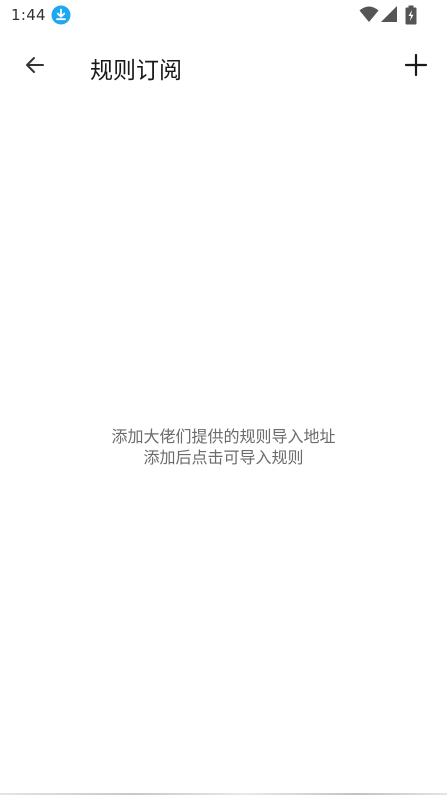 Image resolution: width=447 pixels, height=795 pixels. What do you see at coordinates (28, 15) in the screenshot?
I see `status-time: 1:44` at bounding box center [28, 15].